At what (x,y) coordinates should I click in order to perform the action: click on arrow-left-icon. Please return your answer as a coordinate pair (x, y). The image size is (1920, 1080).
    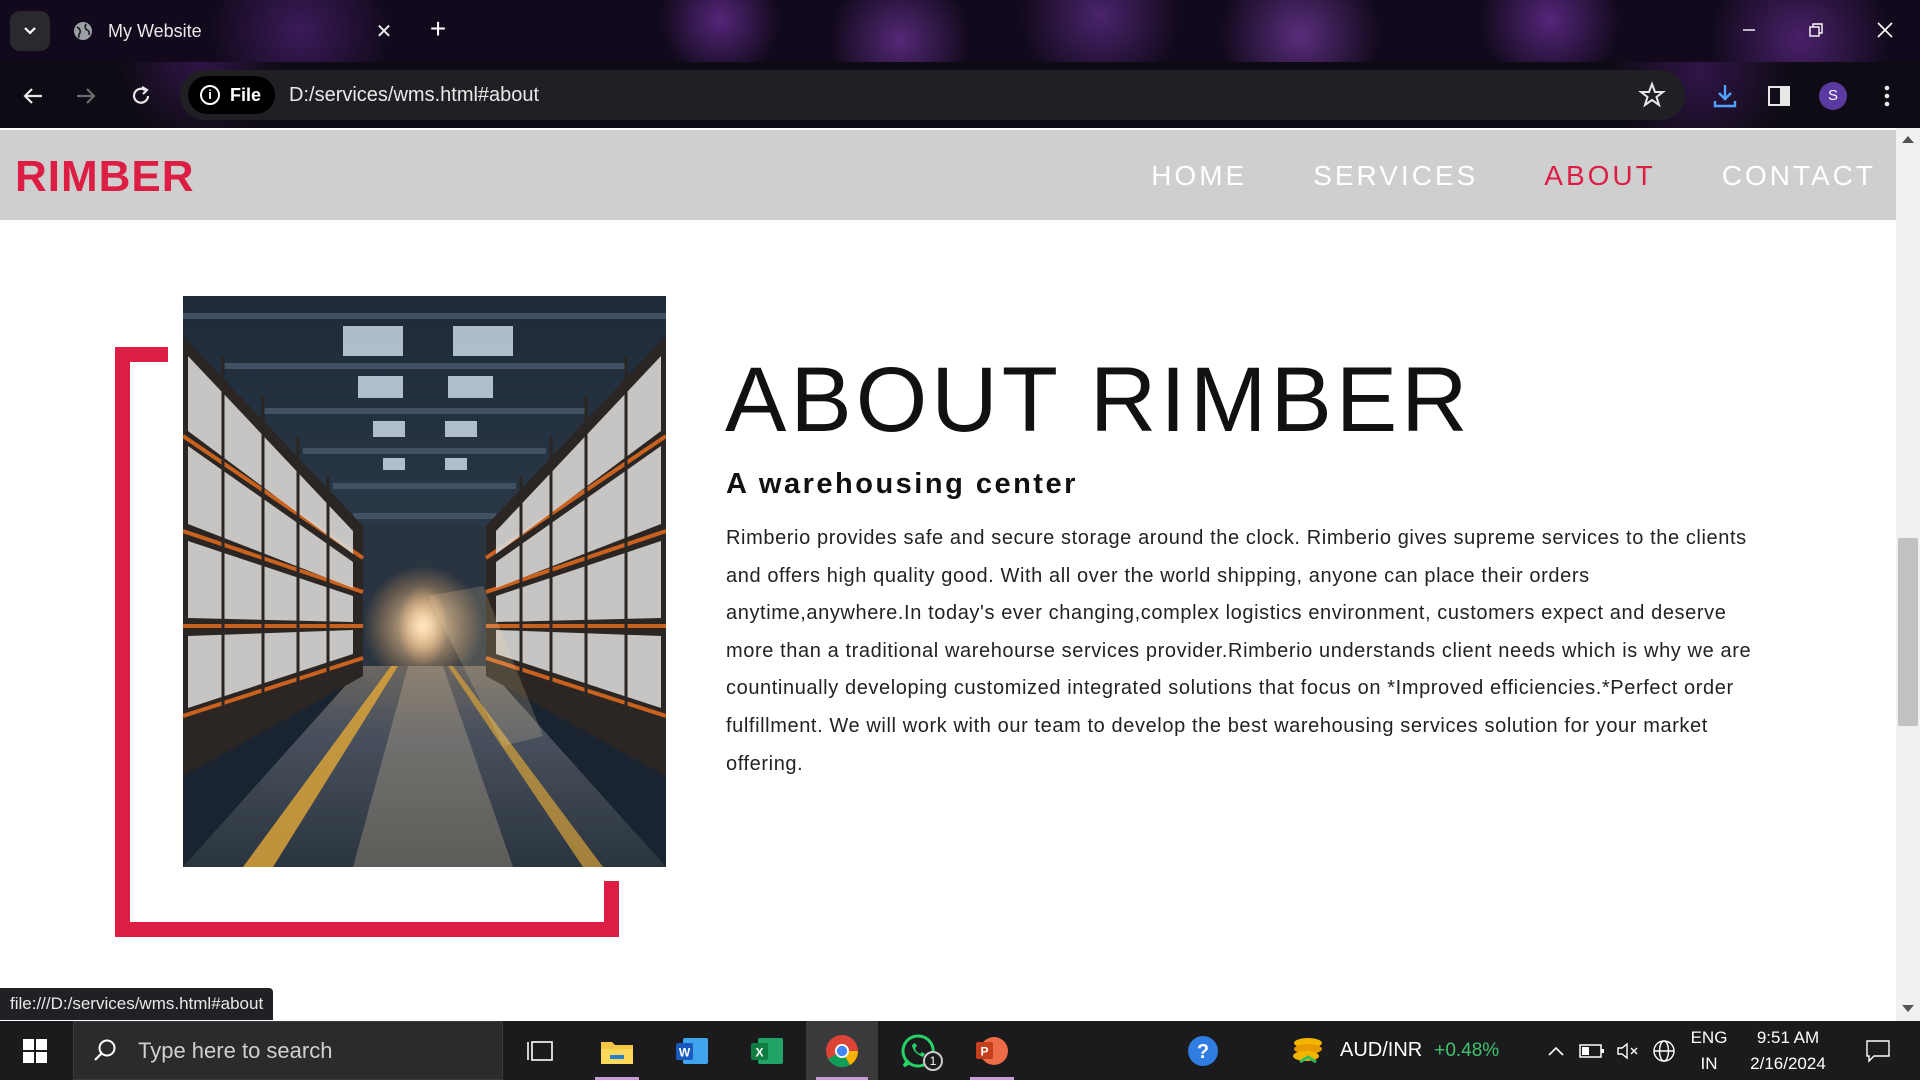
    Looking at the image, I should click on (32, 96).